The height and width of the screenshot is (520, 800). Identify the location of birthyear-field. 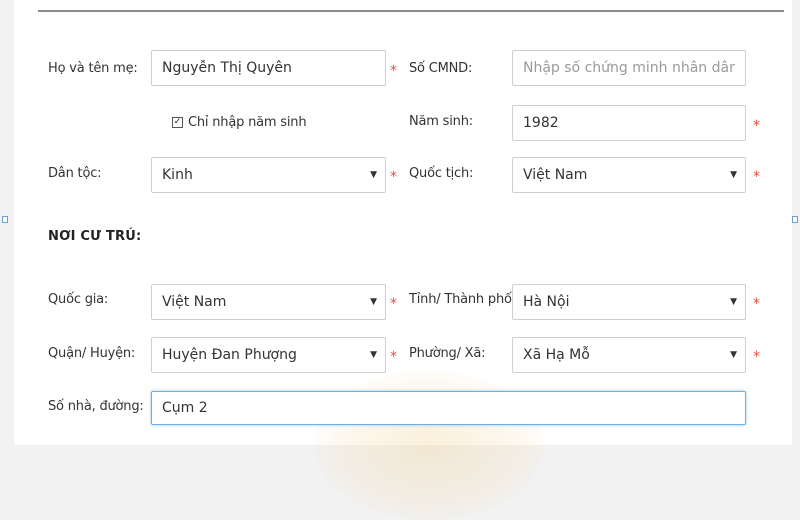
(629, 123).